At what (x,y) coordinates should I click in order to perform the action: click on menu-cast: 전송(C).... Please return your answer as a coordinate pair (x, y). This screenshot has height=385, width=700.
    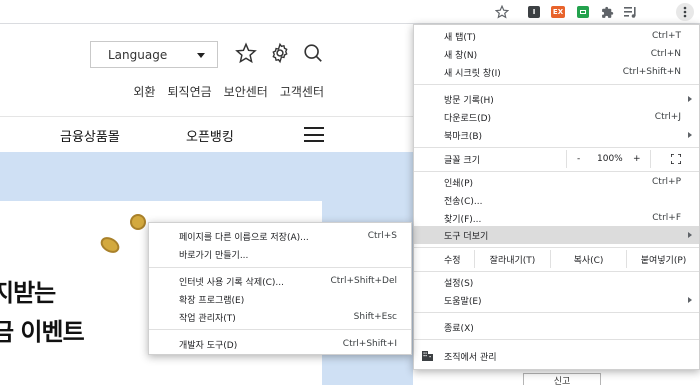
    Looking at the image, I should click on (556, 200).